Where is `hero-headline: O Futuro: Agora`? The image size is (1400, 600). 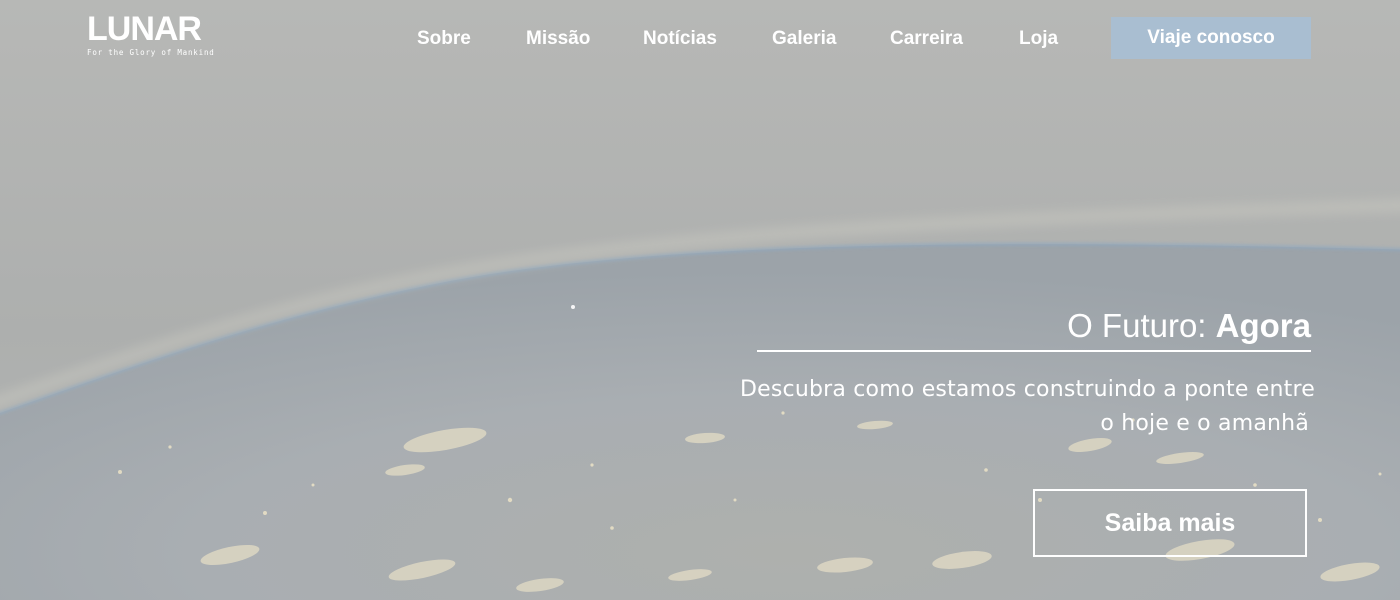 hero-headline: O Futuro: Agora is located at coordinates (1189, 326).